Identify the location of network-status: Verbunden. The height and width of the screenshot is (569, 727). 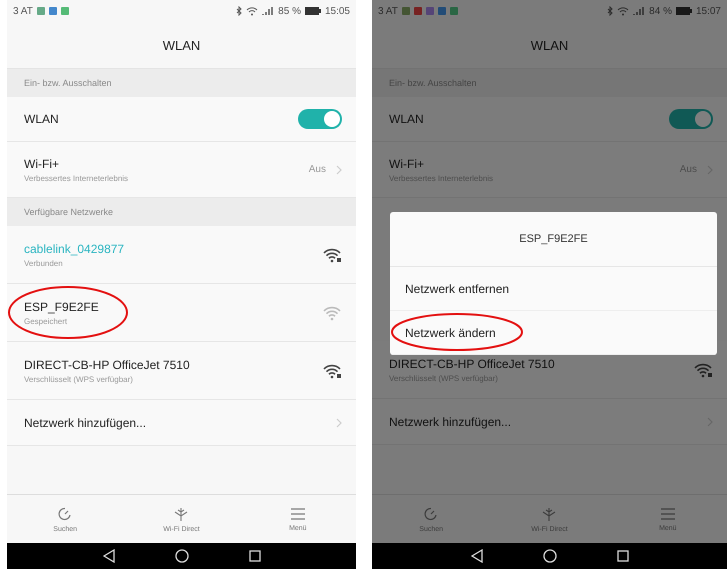
(44, 263).